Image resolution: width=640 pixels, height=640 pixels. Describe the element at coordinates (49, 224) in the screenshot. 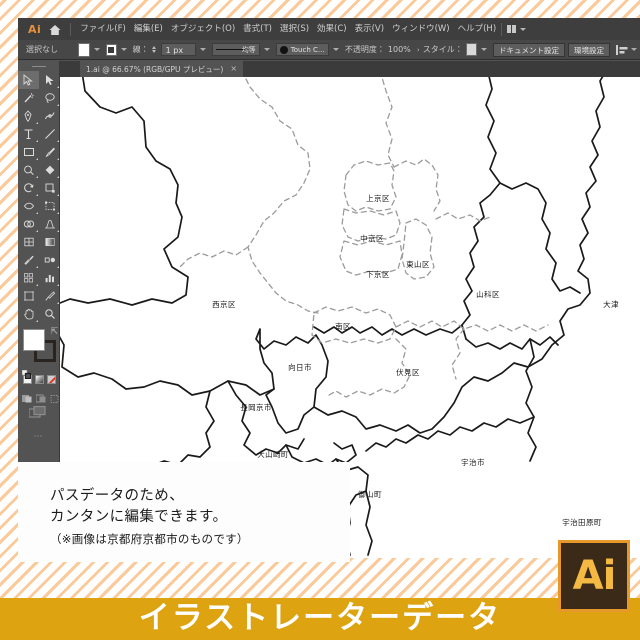

I see `perspective-grid-tool` at that location.